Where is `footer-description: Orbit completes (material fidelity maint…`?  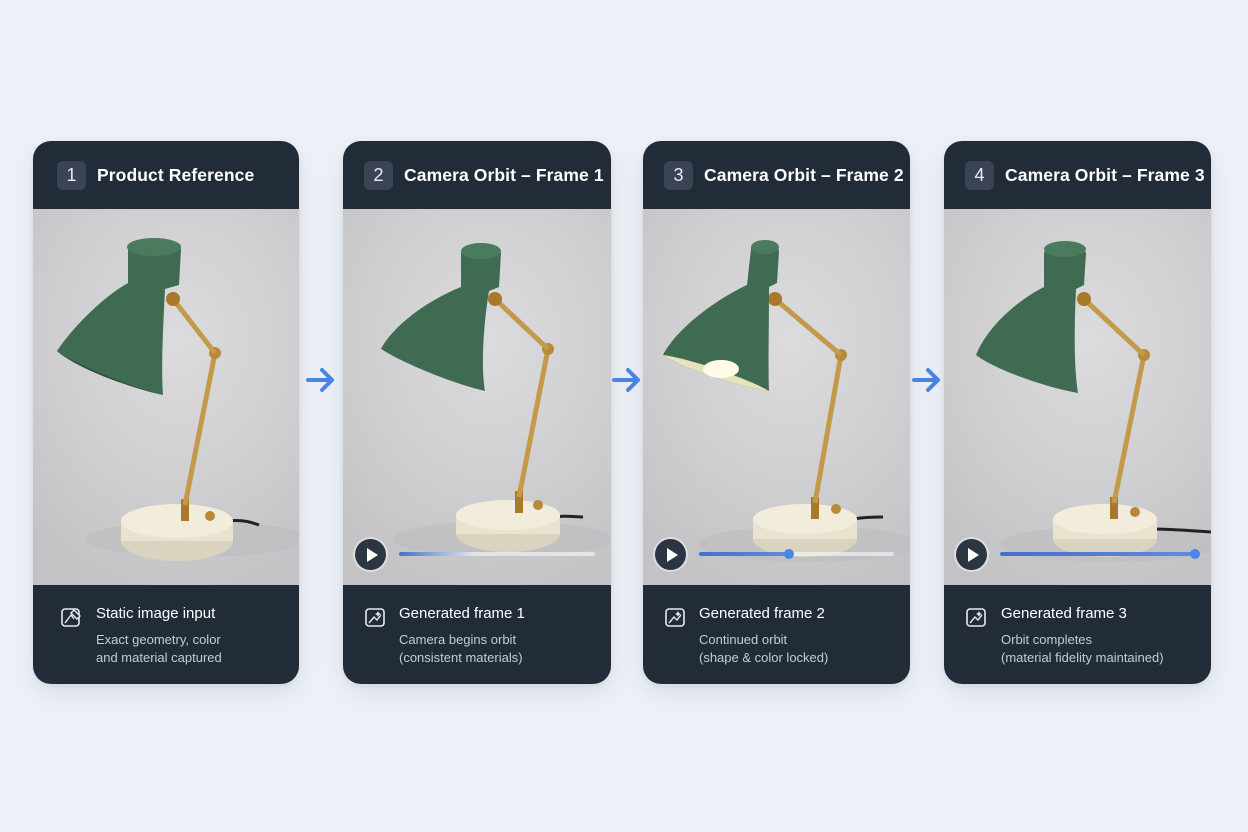 footer-description: Orbit completes (material fidelity maint… is located at coordinates (1082, 649).